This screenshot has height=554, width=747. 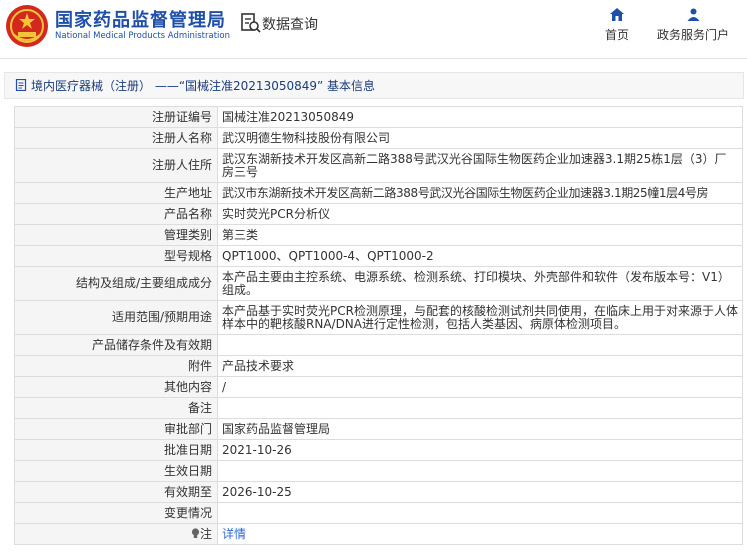 What do you see at coordinates (116, 165) in the screenshot?
I see `row-label: 注册人住所` at bounding box center [116, 165].